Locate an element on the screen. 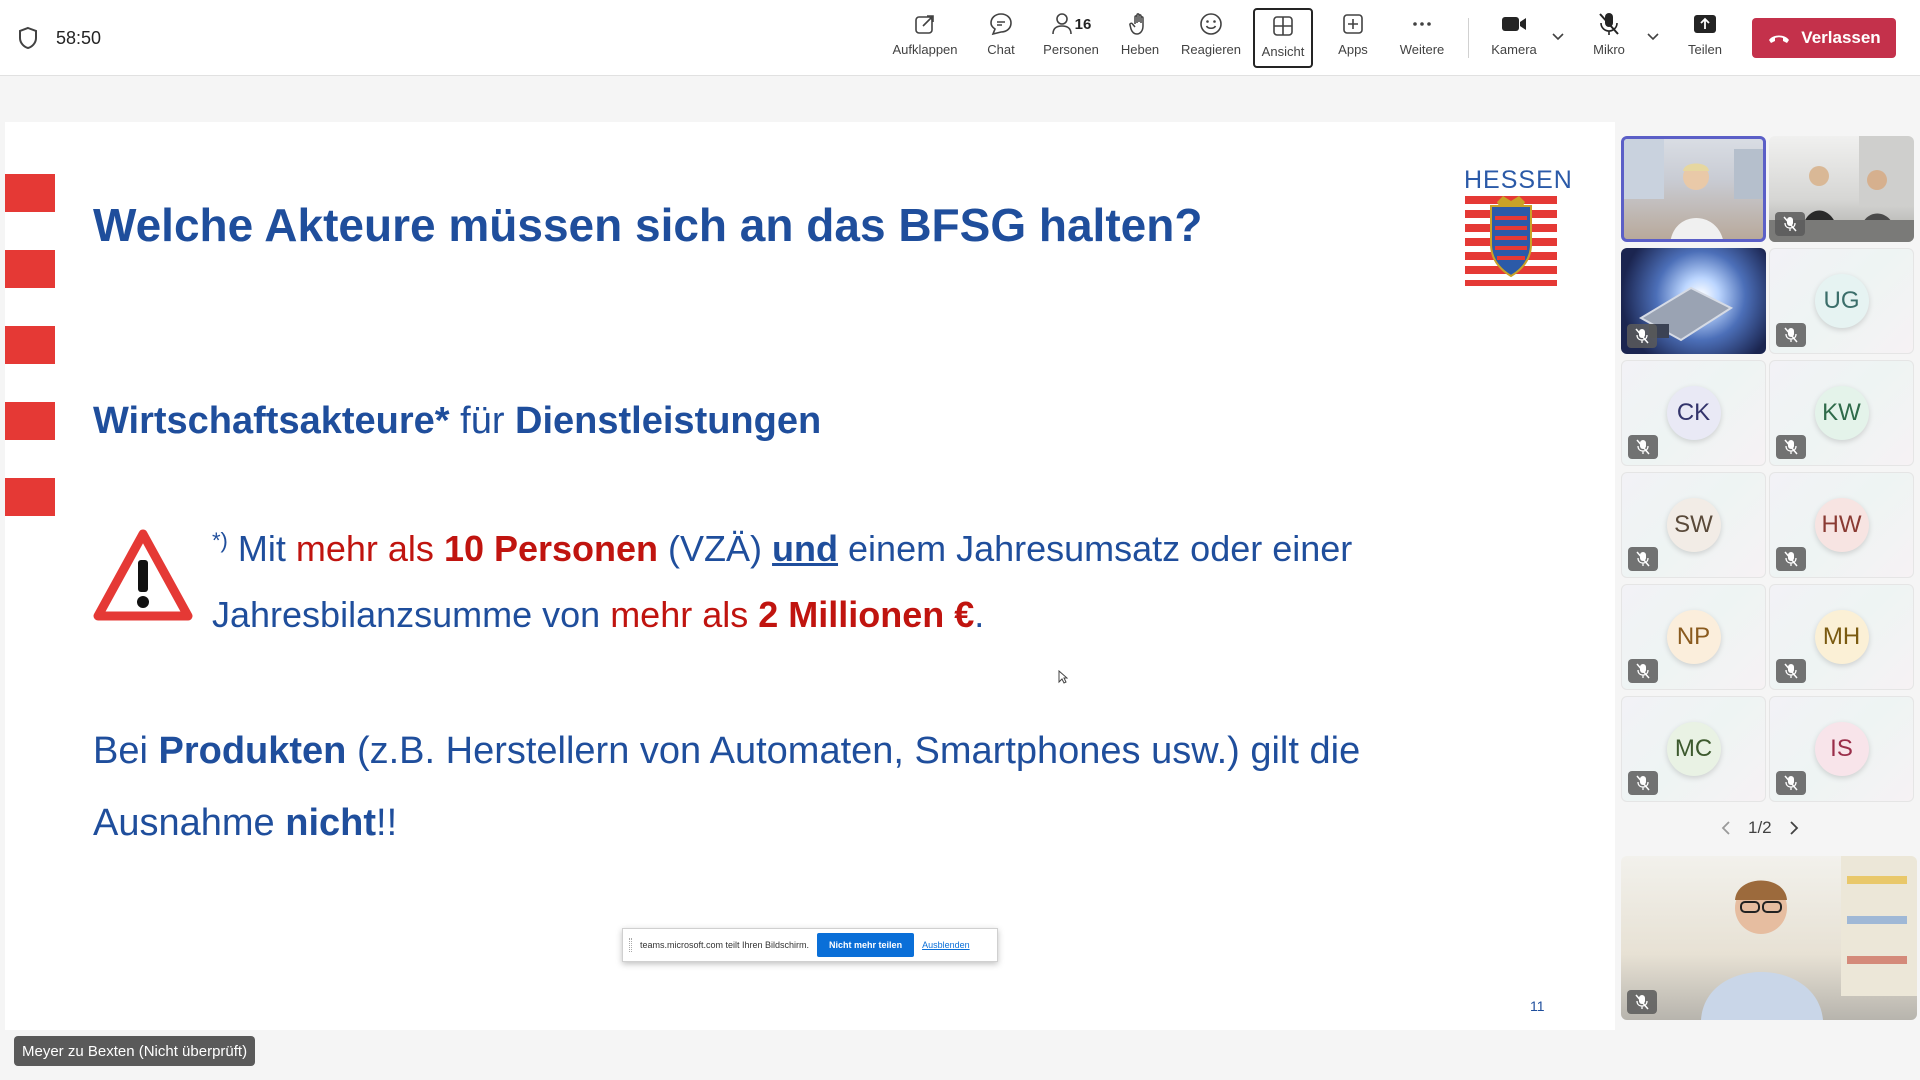  apps-button: Apps is located at coordinates (1353, 38).